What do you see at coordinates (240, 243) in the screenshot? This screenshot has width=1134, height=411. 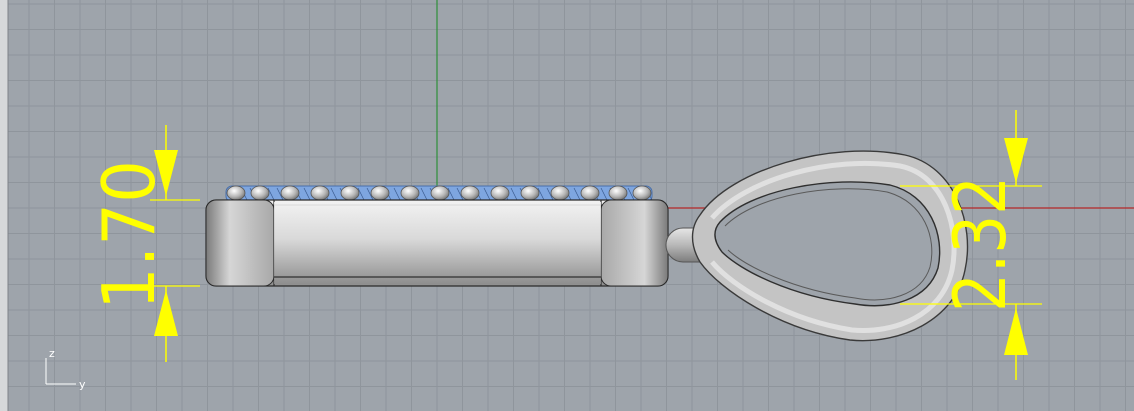 I see `pendant-left-cap` at bounding box center [240, 243].